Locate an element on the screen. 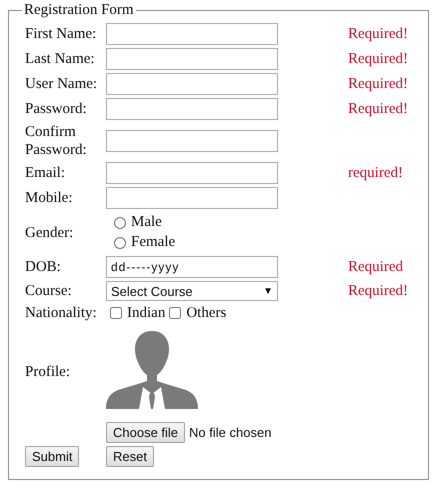 The image size is (437, 501). field-label: Password: is located at coordinates (56, 109).